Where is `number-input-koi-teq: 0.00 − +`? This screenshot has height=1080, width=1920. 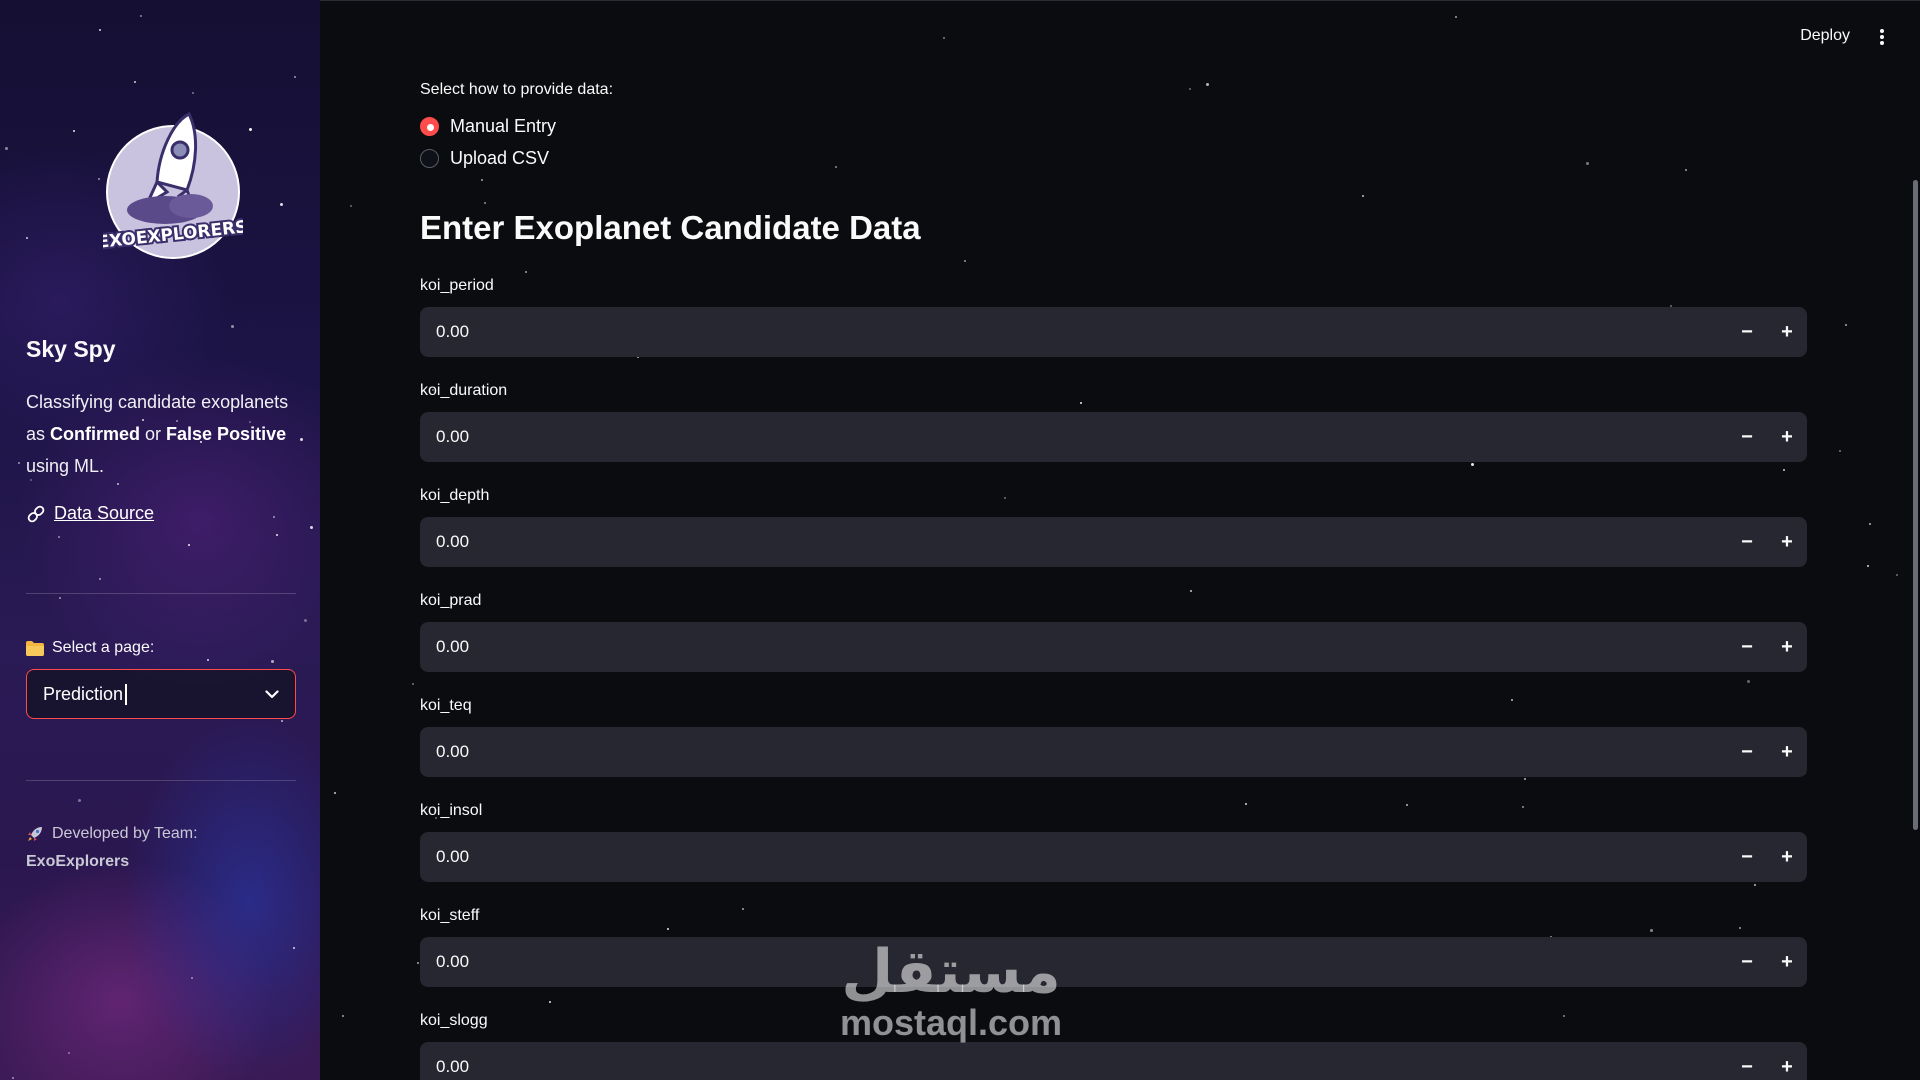 number-input-koi-teq: 0.00 − + is located at coordinates (1113, 752).